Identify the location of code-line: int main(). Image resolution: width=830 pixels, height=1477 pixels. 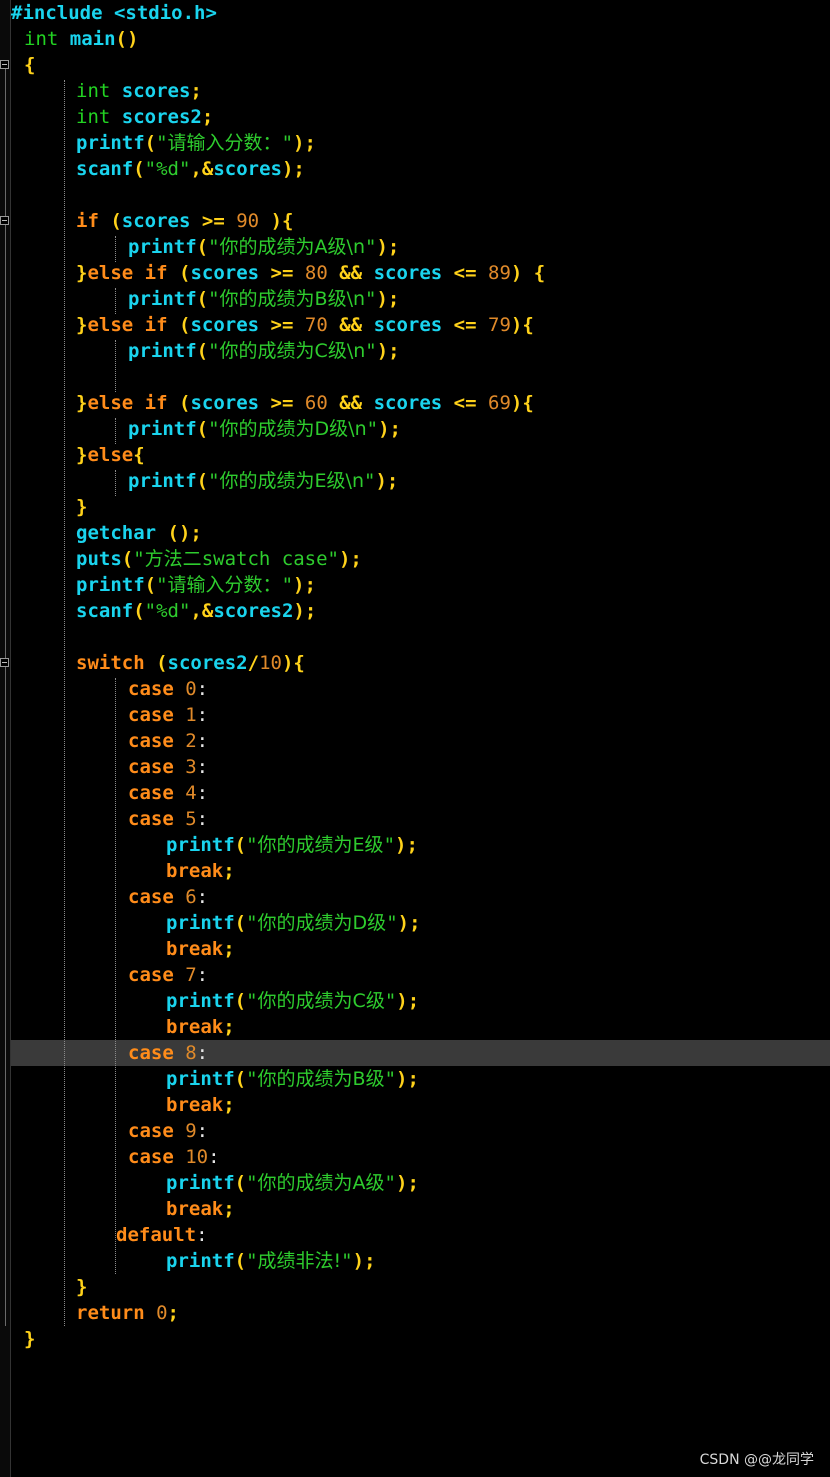
(81, 39).